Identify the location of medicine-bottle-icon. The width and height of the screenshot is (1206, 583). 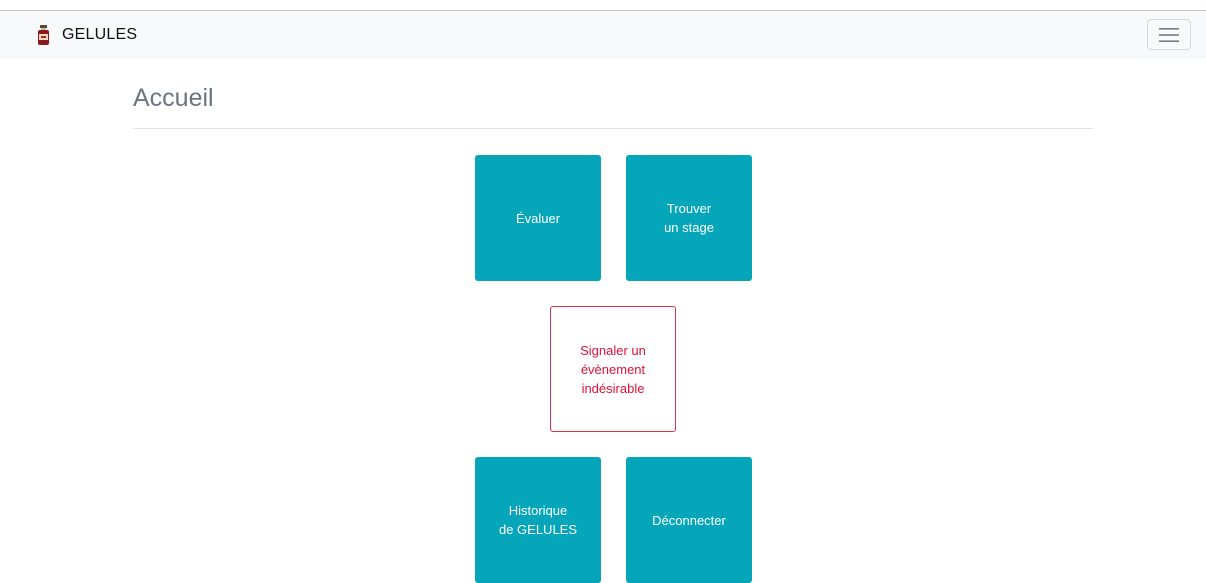
(43, 35).